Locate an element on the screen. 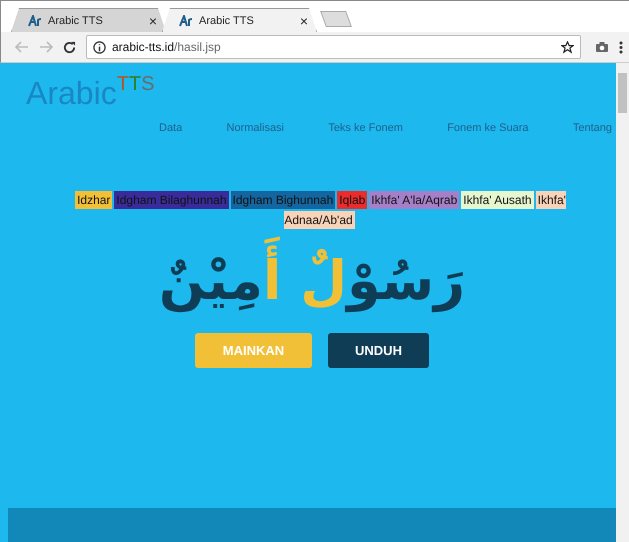 This screenshot has width=629, height=542. address-bar: arabic-tts.id/hasil.jsp is located at coordinates (333, 47).